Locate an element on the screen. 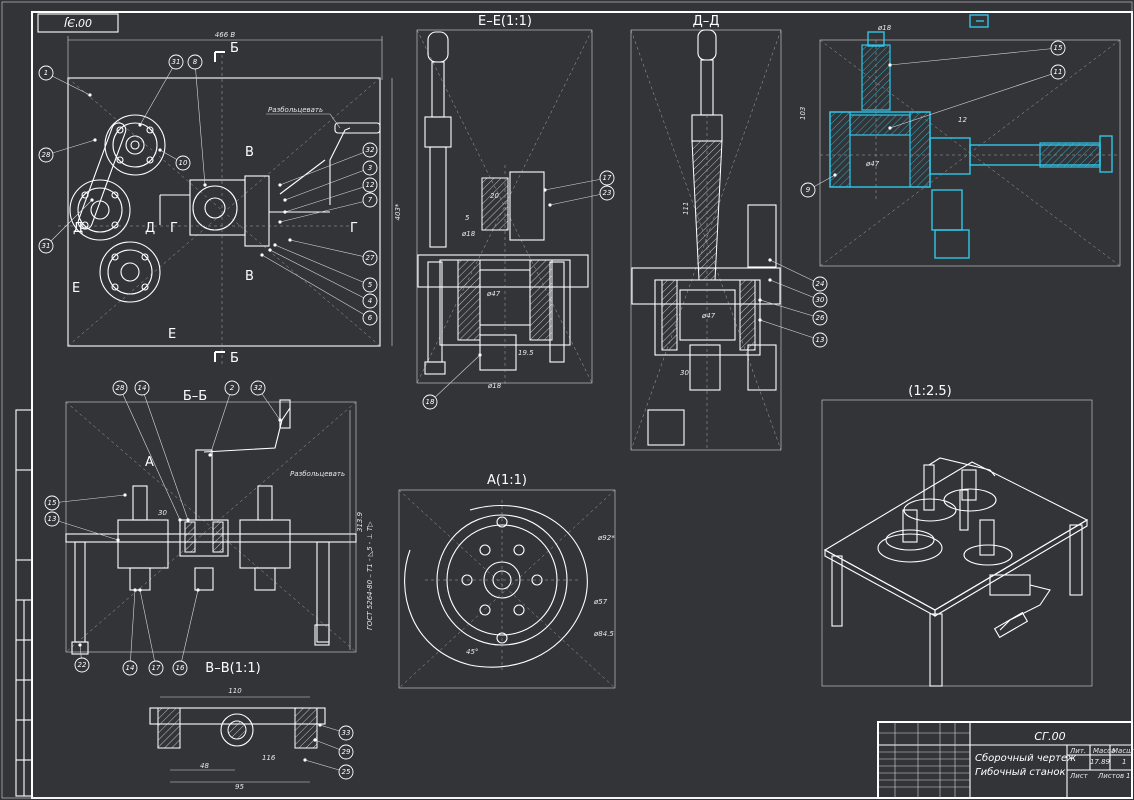 This screenshot has width=1134, height=800. part-balloon-number: 4 is located at coordinates (370, 301).